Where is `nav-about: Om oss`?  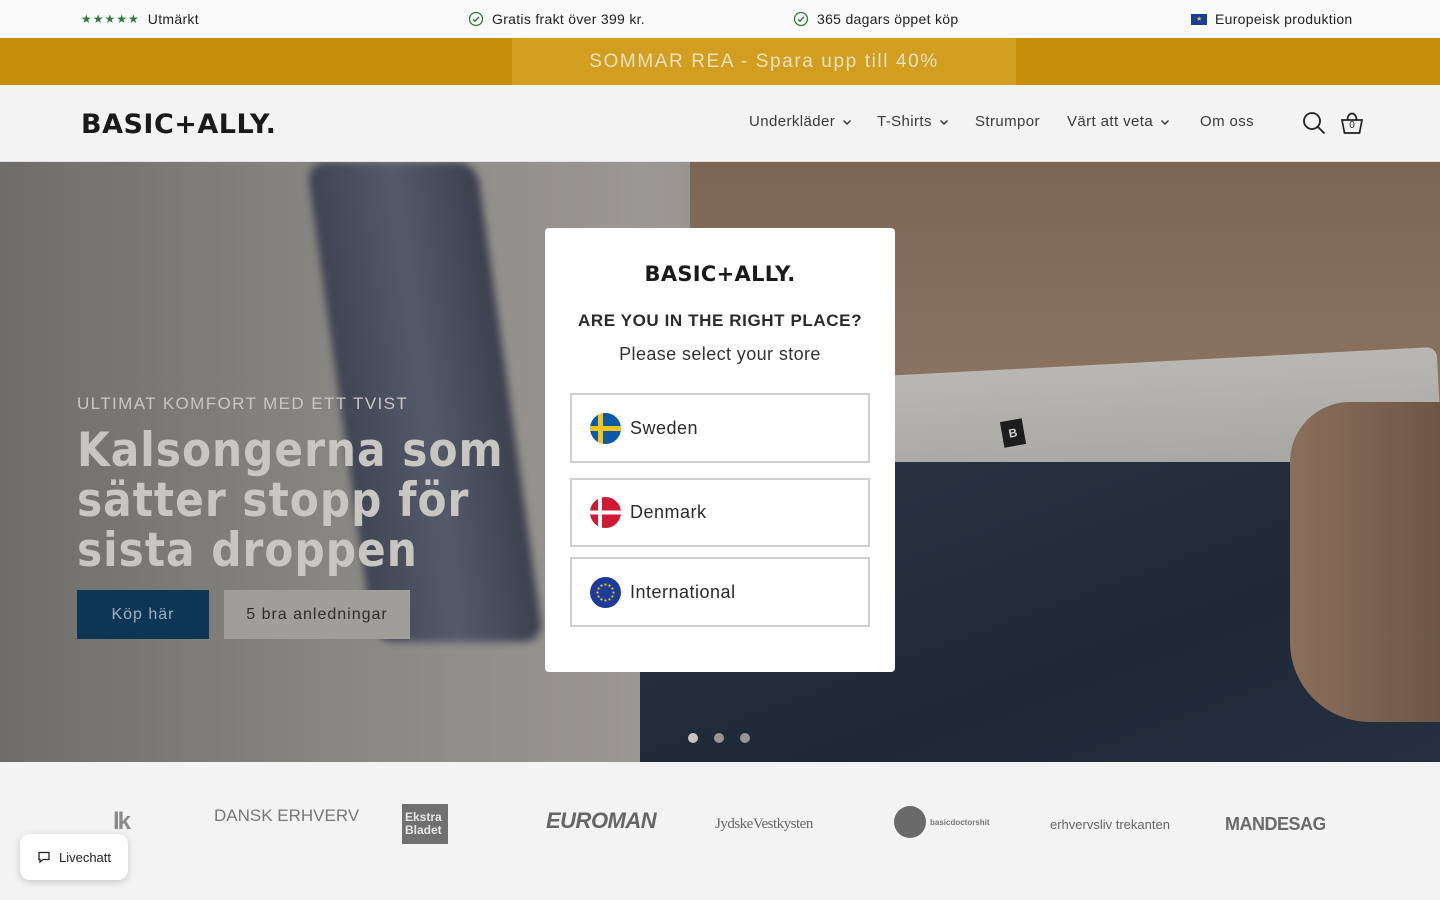
nav-about: Om oss is located at coordinates (1227, 121).